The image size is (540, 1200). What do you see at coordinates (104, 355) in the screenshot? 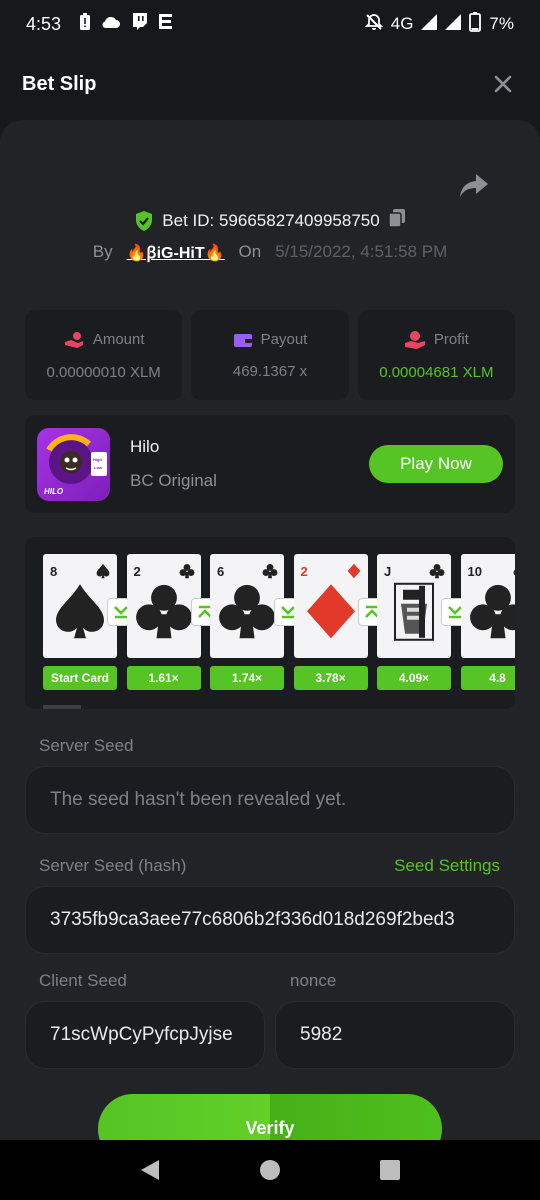
I see `amount-card: Amount 0.00000010 XLM` at bounding box center [104, 355].